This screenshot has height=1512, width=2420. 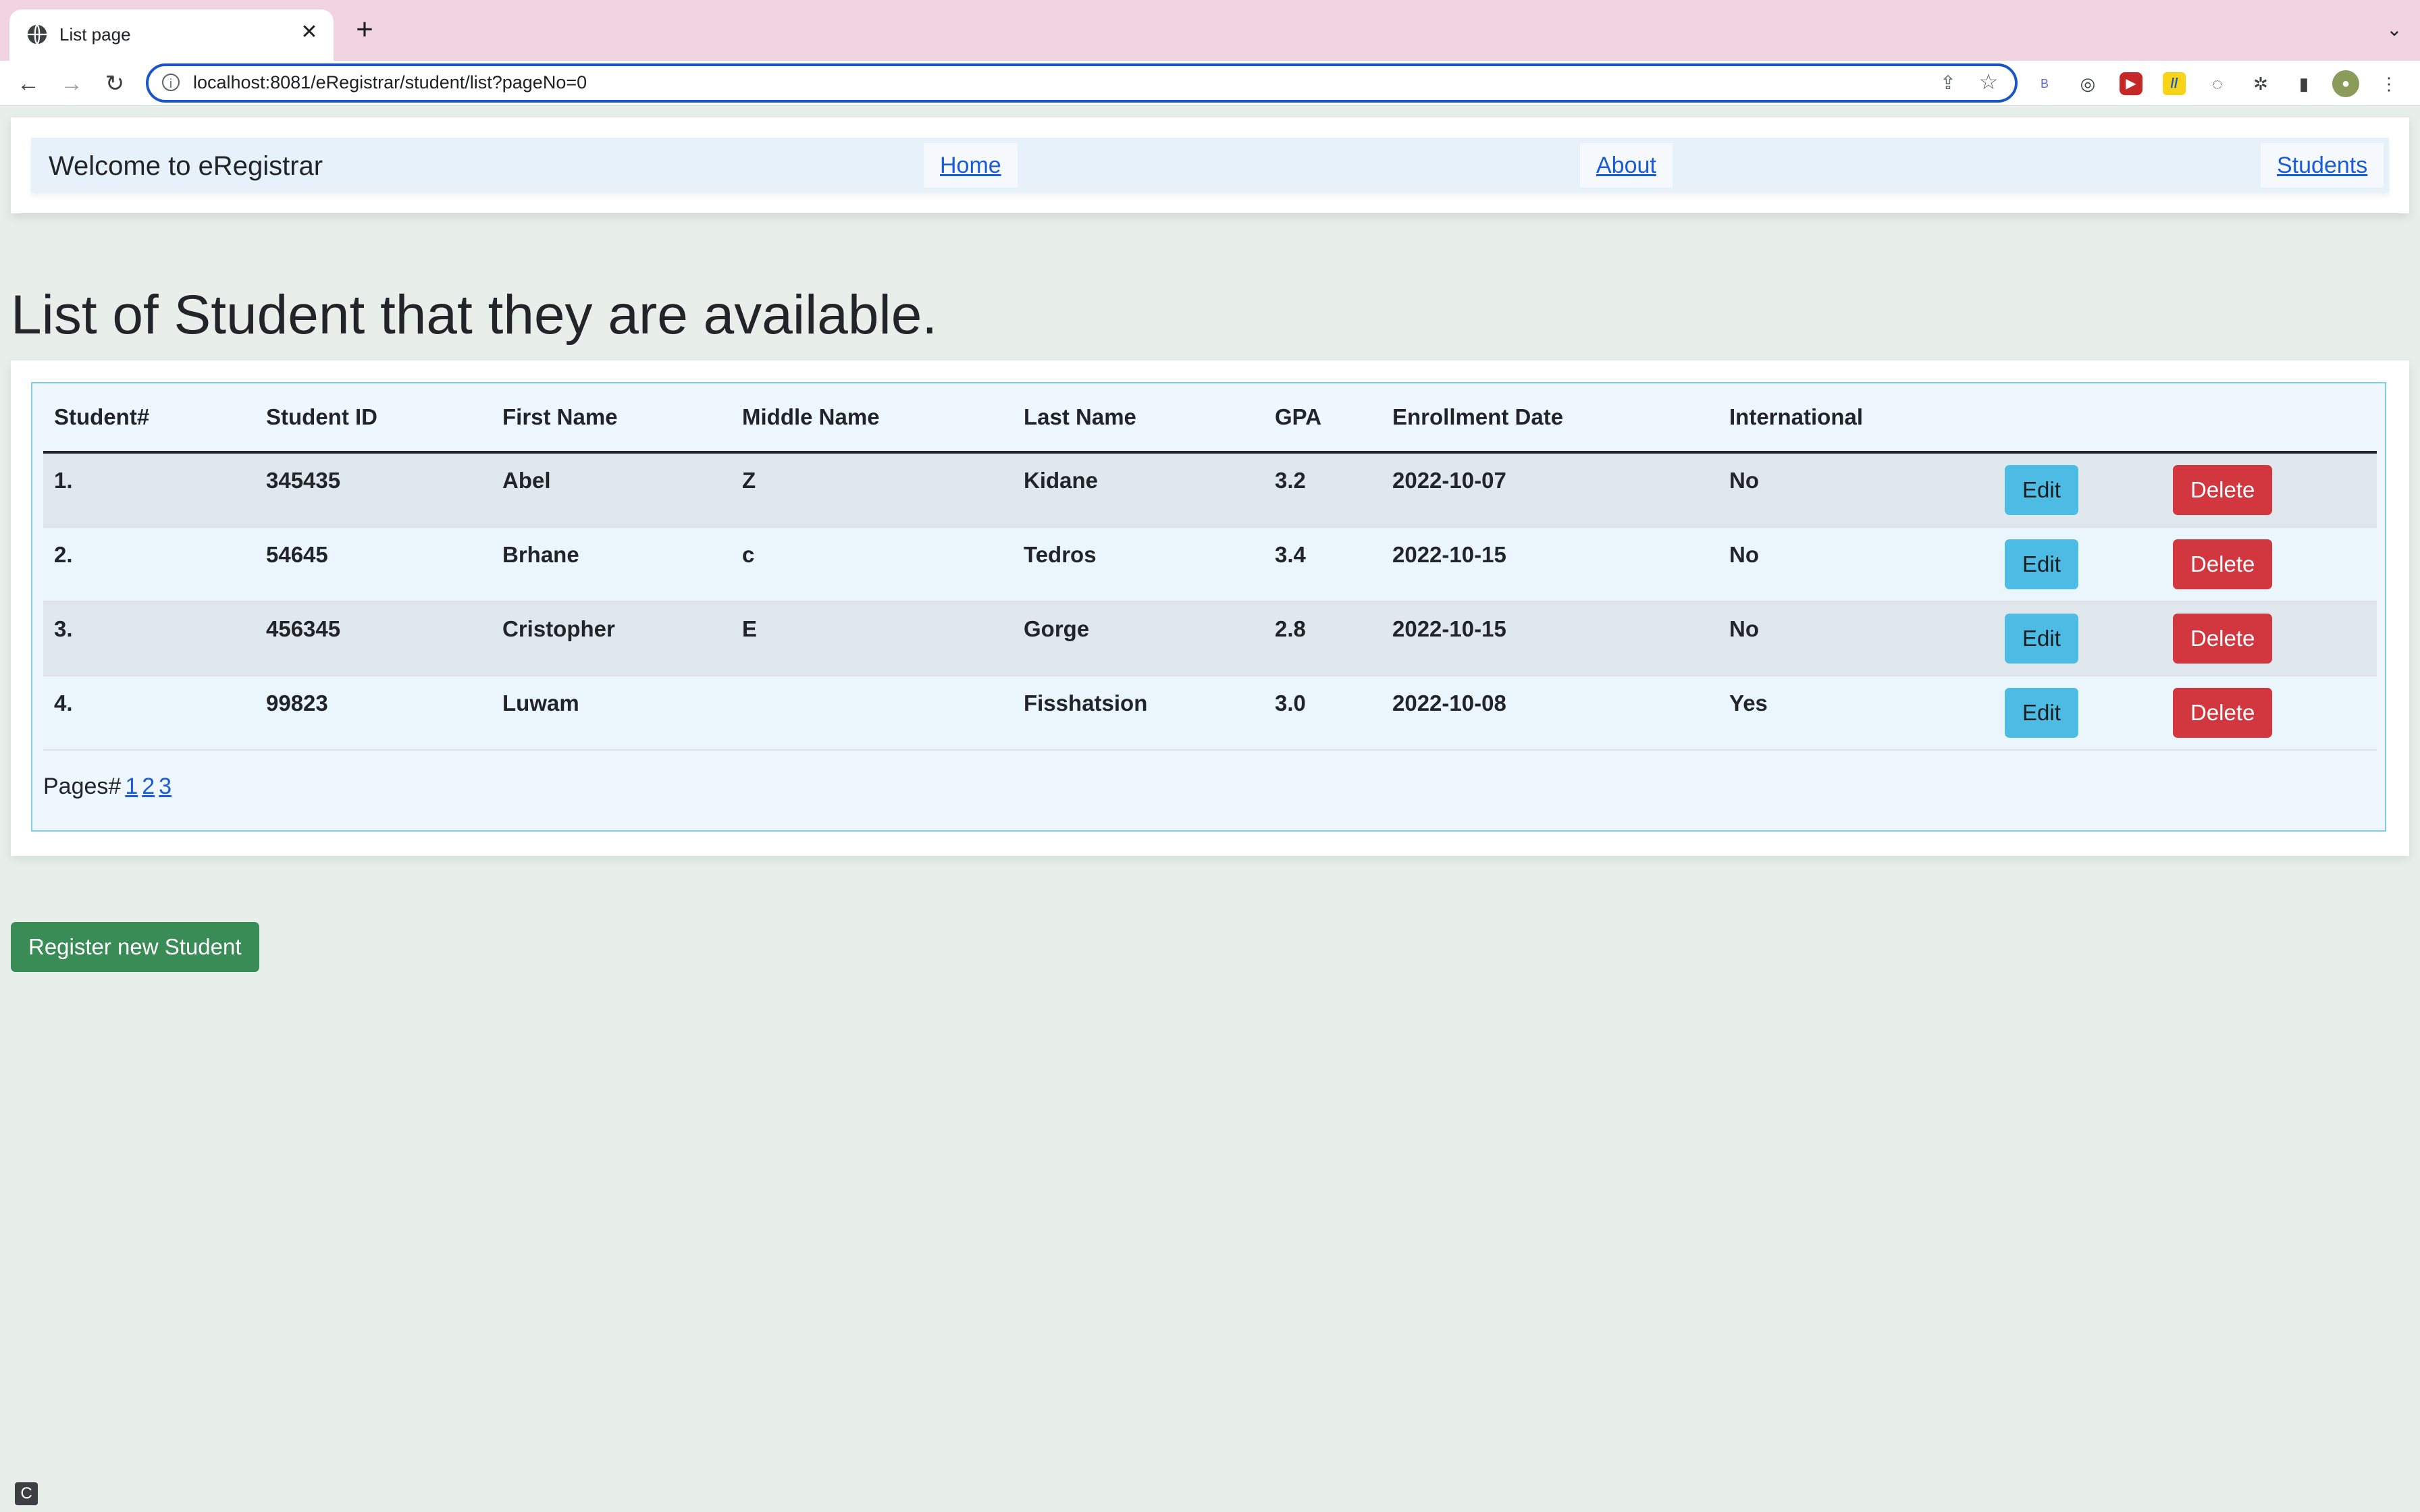 I want to click on page-link-2: 2, so click(x=148, y=787).